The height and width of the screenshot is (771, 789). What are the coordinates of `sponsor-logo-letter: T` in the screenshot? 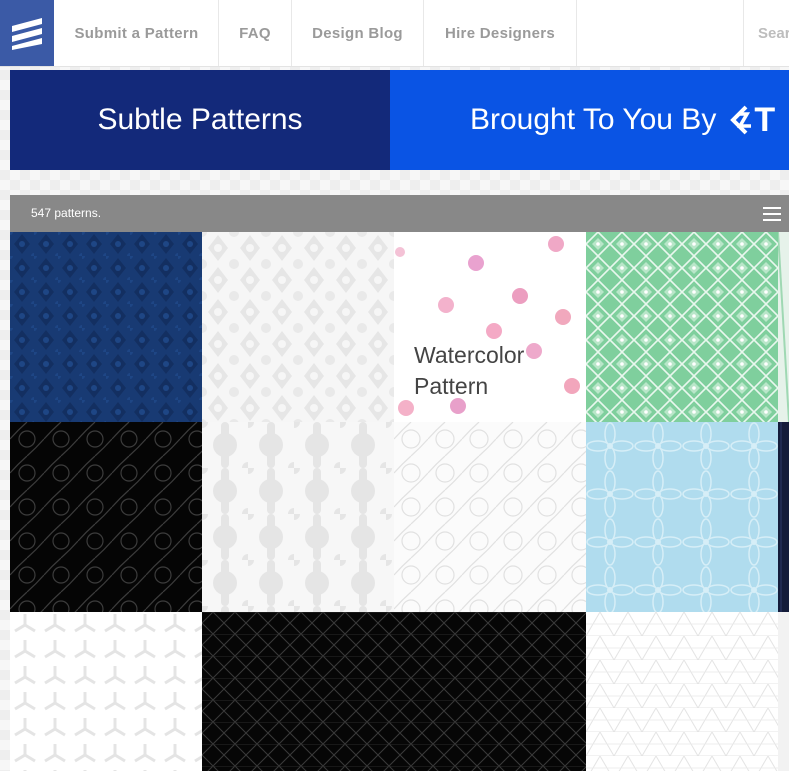 It's located at (765, 119).